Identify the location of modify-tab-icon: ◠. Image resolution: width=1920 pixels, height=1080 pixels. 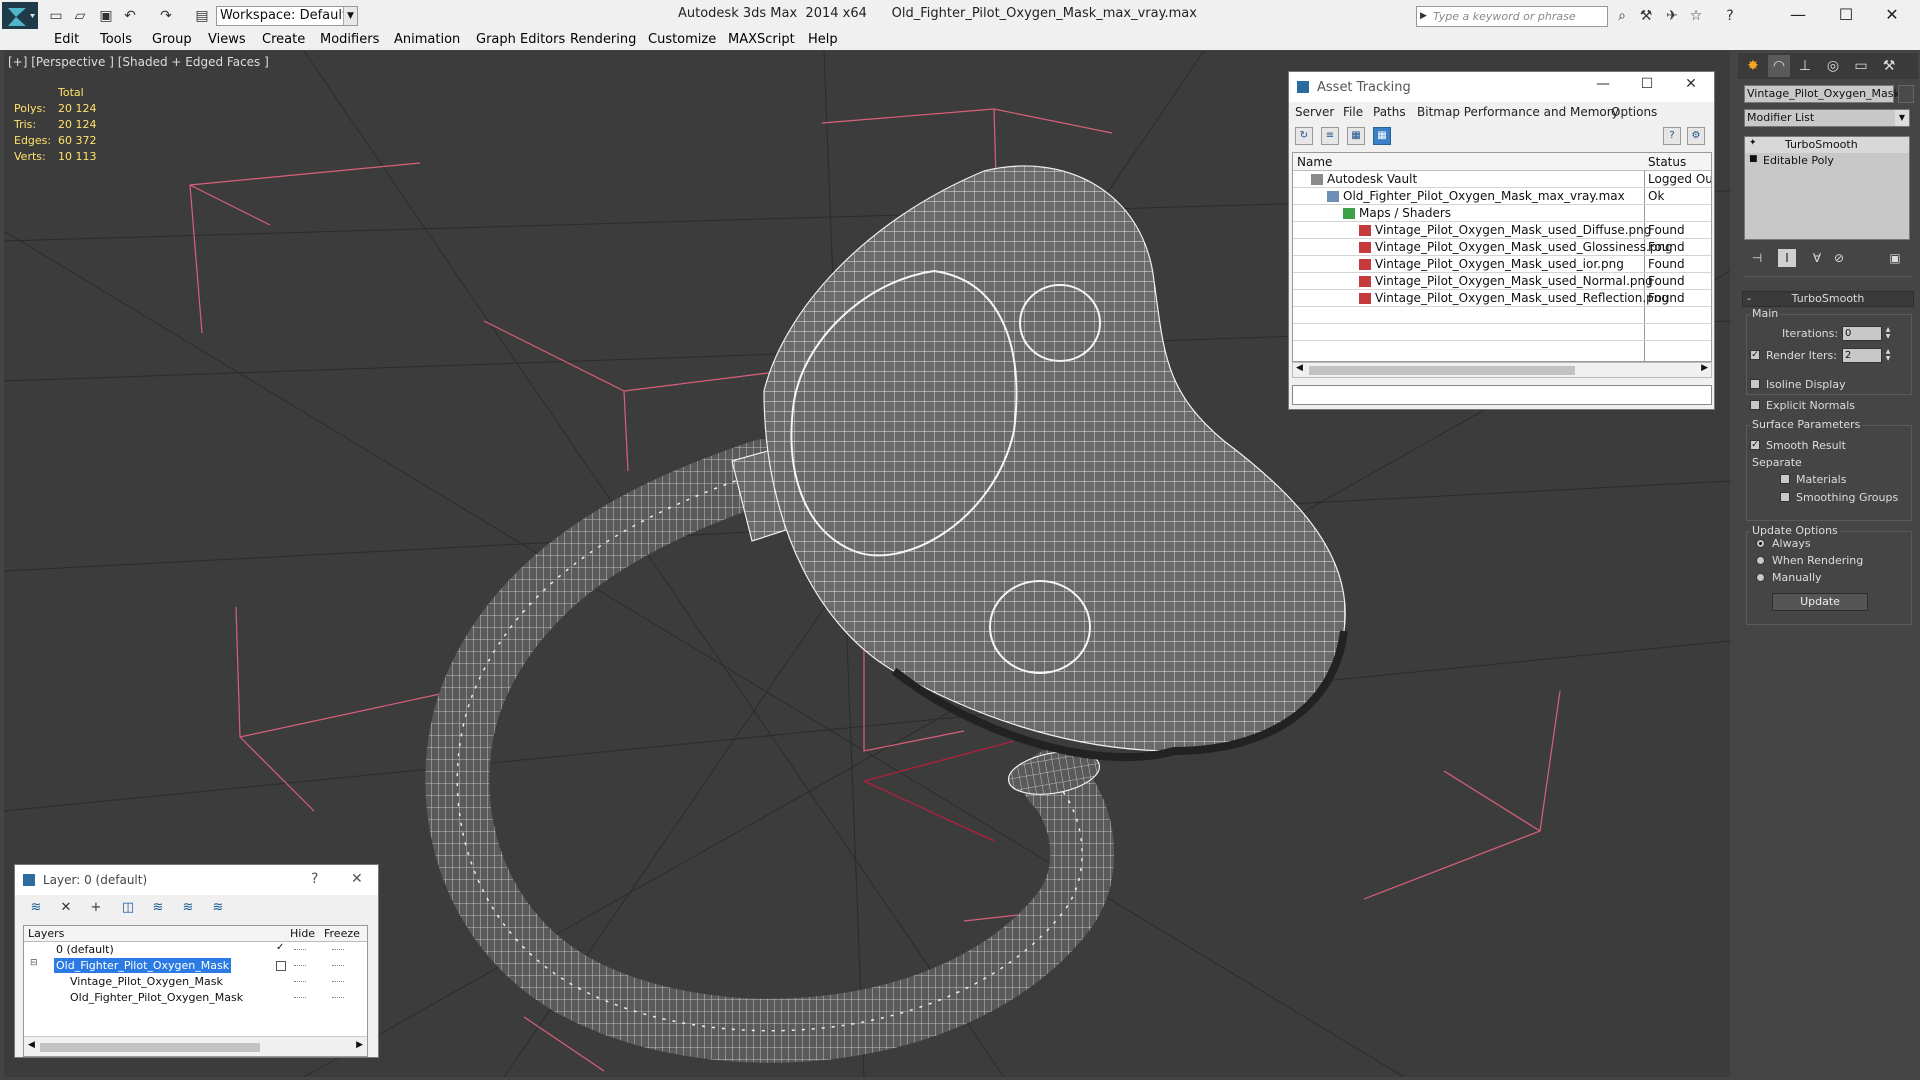
(1779, 66).